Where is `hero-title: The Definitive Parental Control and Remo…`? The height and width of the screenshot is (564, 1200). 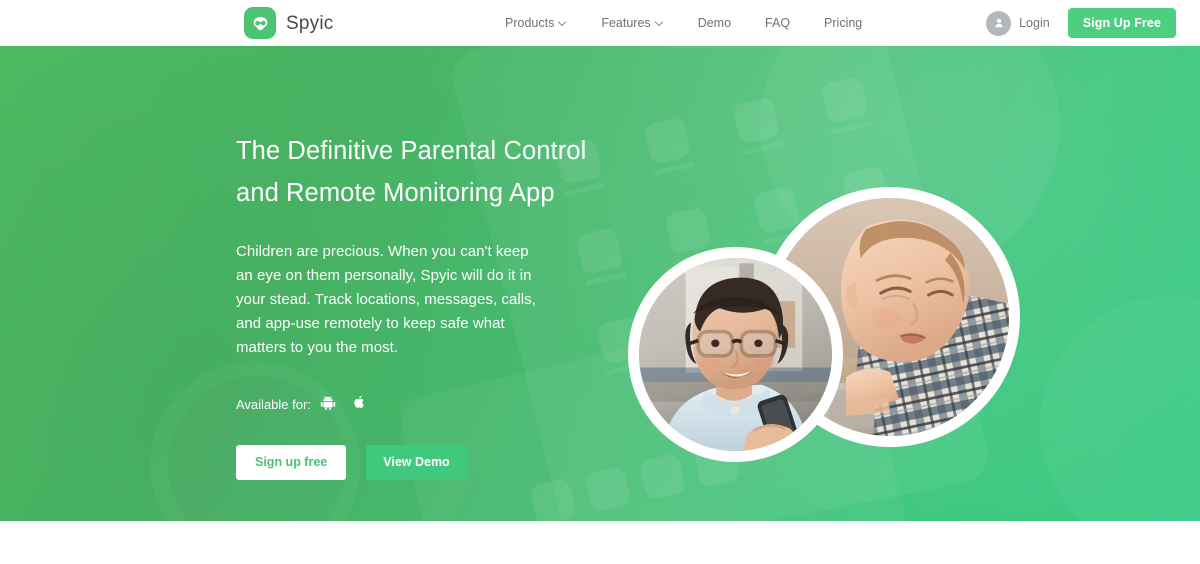 hero-title: The Definitive Parental Control and Remo… is located at coordinates (411, 172).